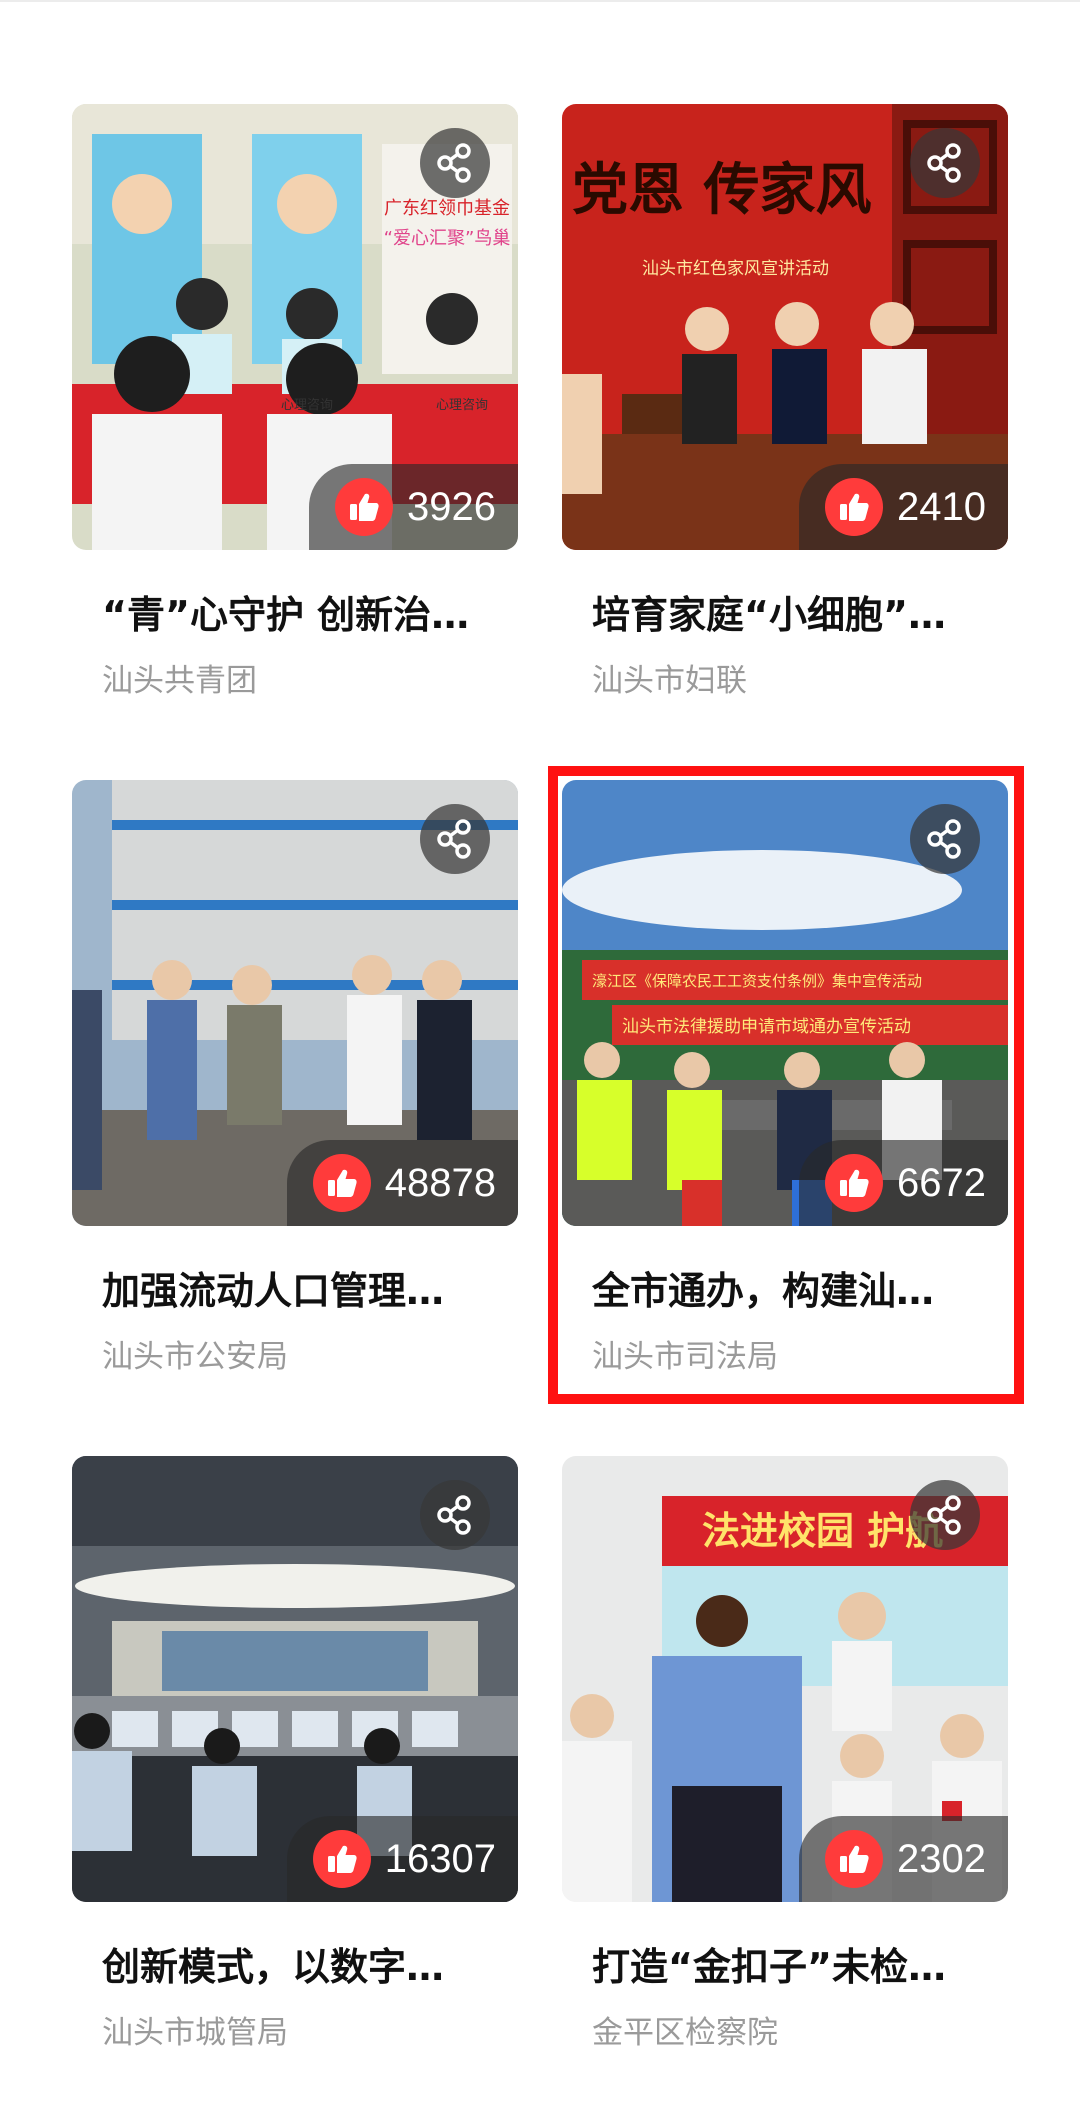 This screenshot has height=2127, width=1080. I want to click on like-button: 2410, so click(903, 507).